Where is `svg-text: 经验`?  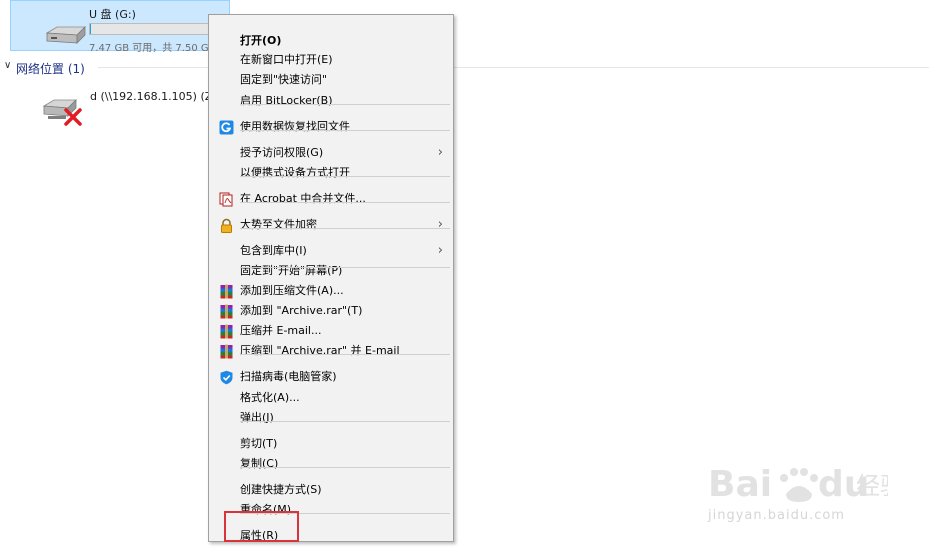
svg-text: 经验 is located at coordinates (872, 486).